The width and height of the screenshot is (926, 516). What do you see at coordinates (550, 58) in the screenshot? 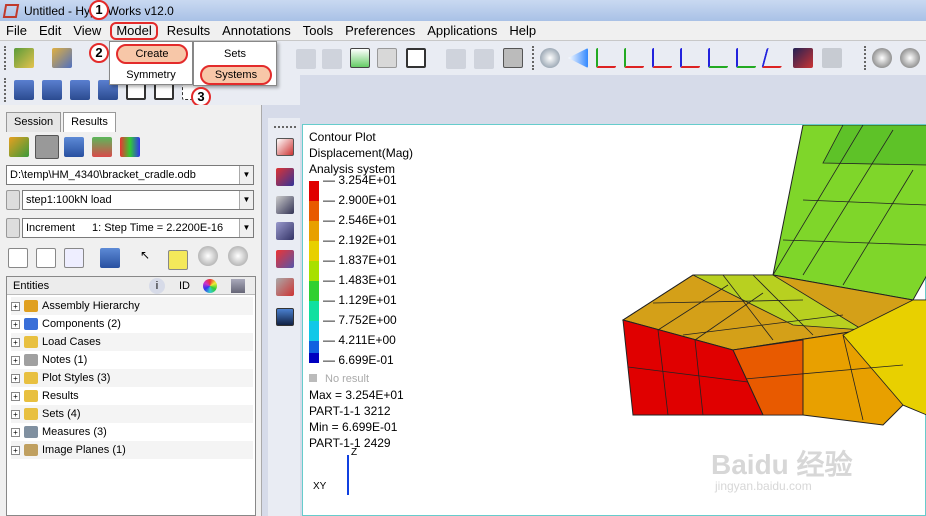
I see `zoom-icon` at bounding box center [550, 58].